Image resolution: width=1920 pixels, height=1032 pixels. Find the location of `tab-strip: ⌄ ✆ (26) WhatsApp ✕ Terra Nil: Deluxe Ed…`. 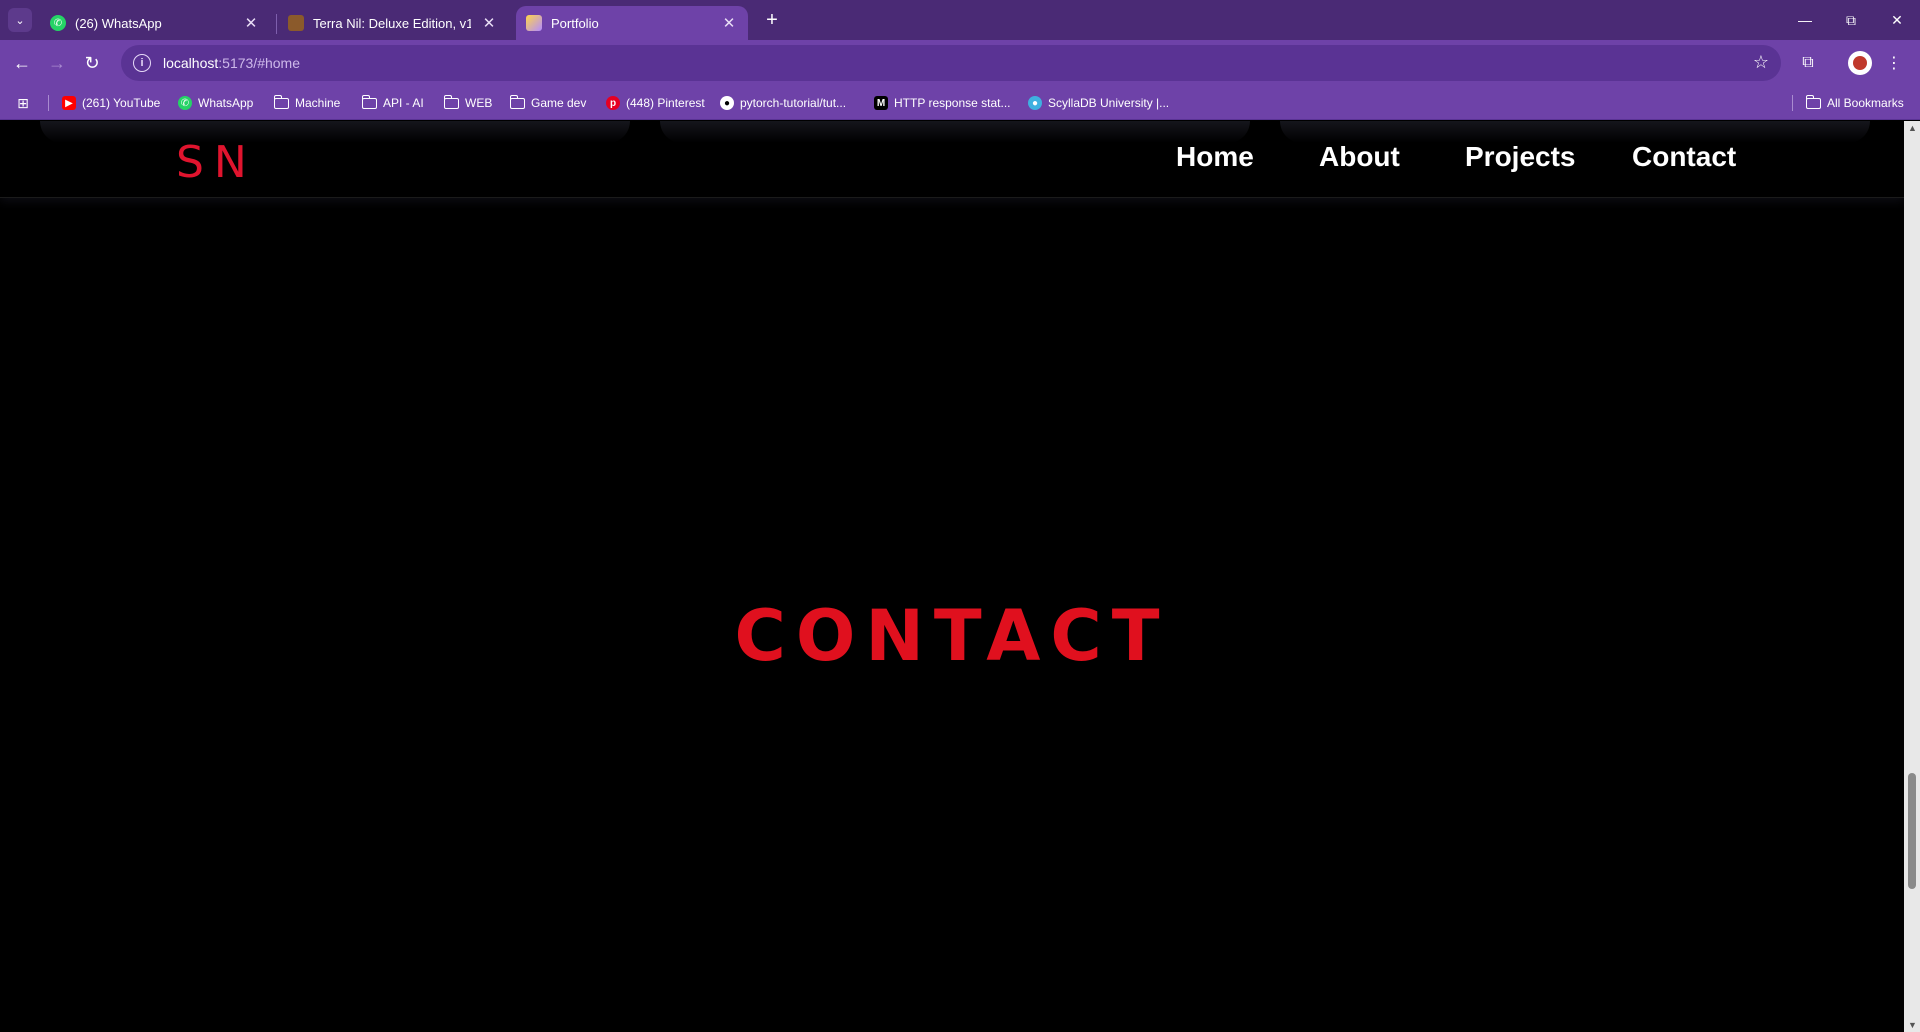

tab-strip: ⌄ ✆ (26) WhatsApp ✕ Terra Nil: Deluxe Ed… is located at coordinates (960, 20).